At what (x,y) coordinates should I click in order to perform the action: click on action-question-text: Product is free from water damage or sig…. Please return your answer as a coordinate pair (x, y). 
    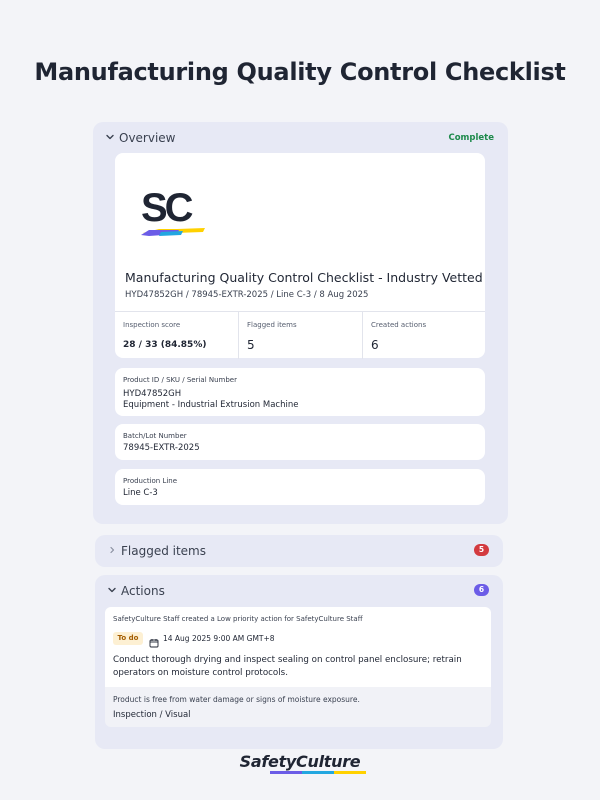
    Looking at the image, I should click on (236, 699).